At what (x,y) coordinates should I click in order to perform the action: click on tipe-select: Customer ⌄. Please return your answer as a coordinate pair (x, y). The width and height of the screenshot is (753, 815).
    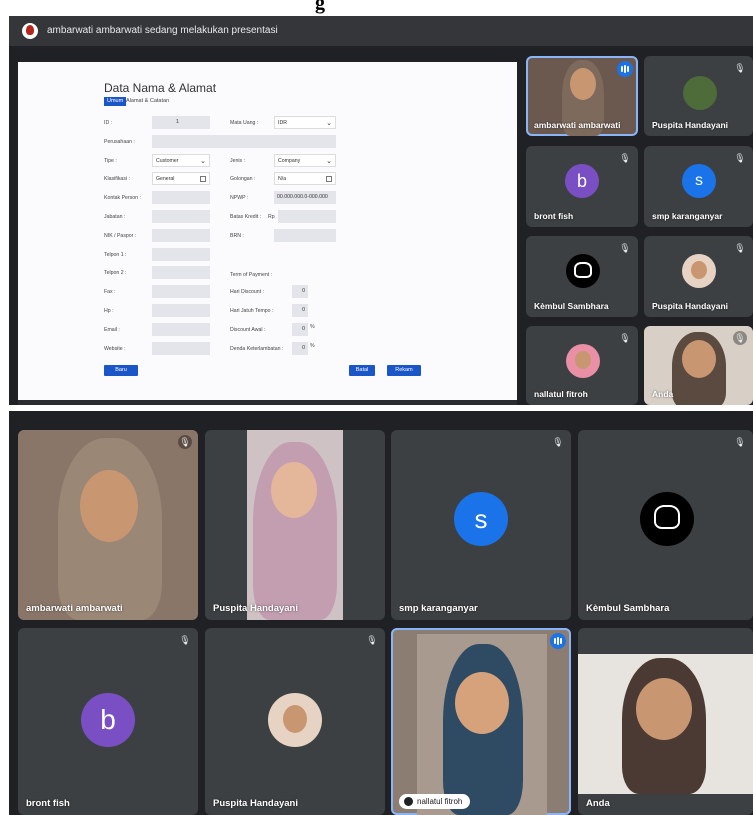
    Looking at the image, I should click on (181, 160).